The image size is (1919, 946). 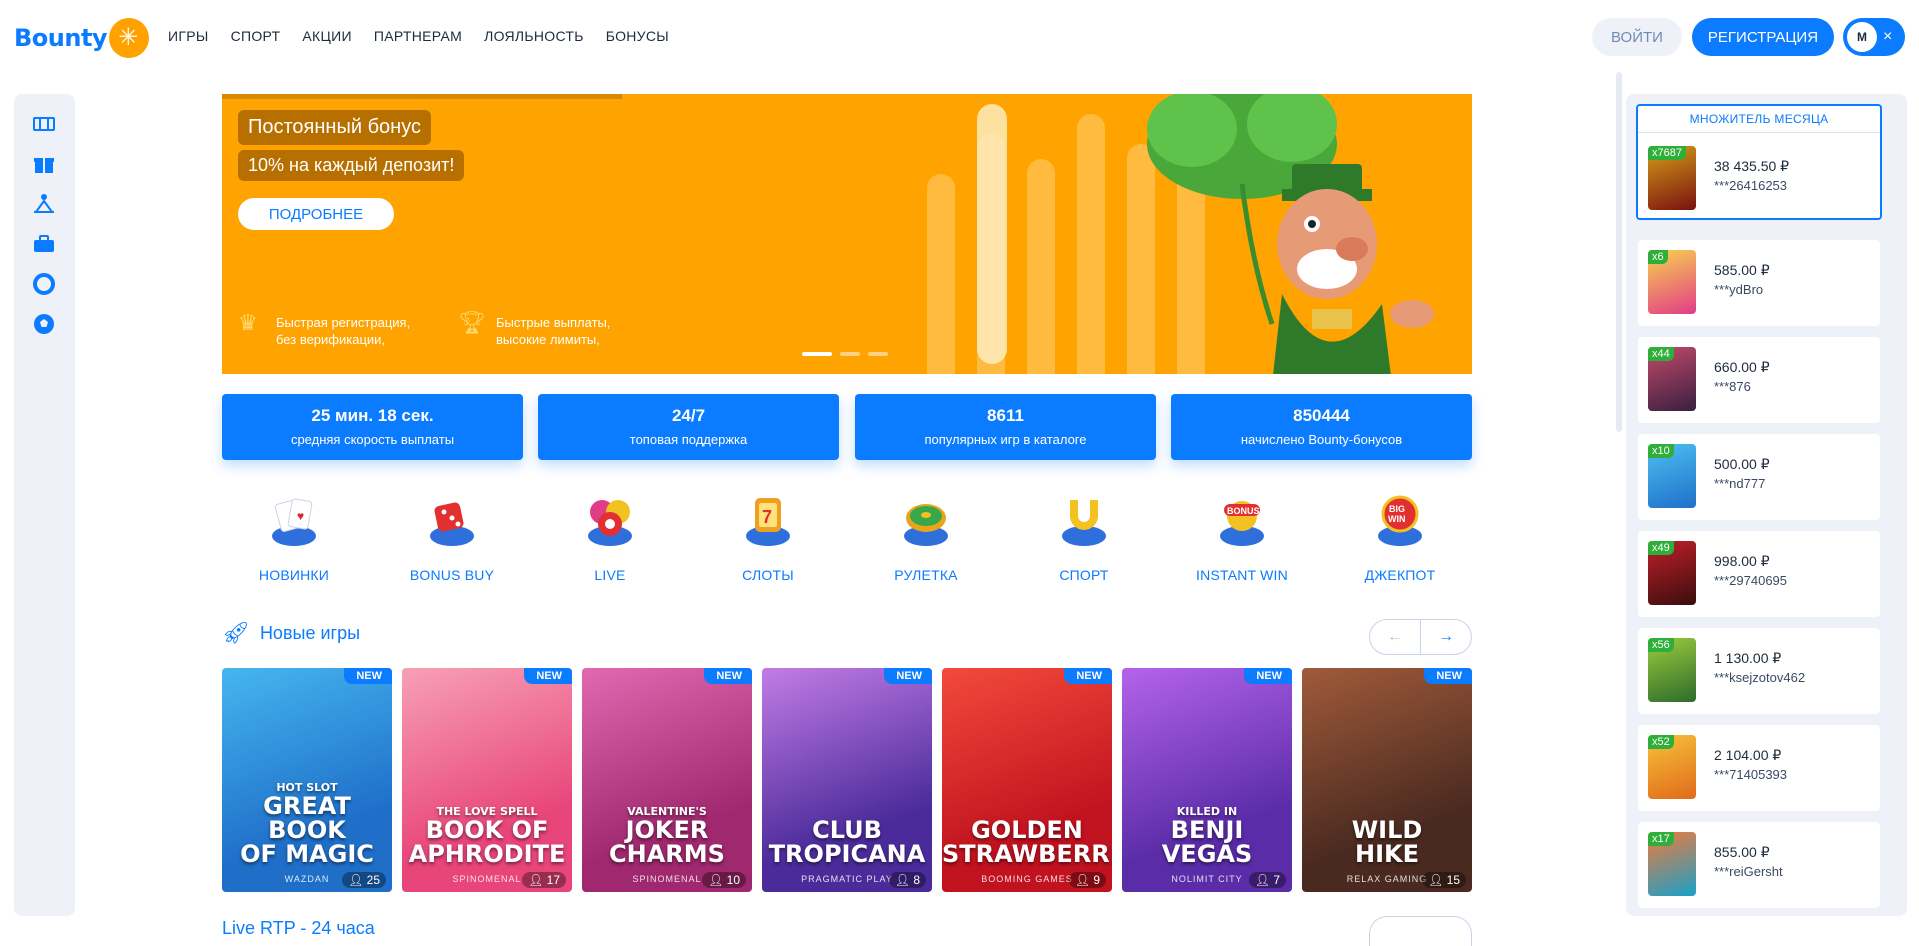 What do you see at coordinates (326, 36) in the screenshot?
I see `nav-promotions: АКЦИИ` at bounding box center [326, 36].